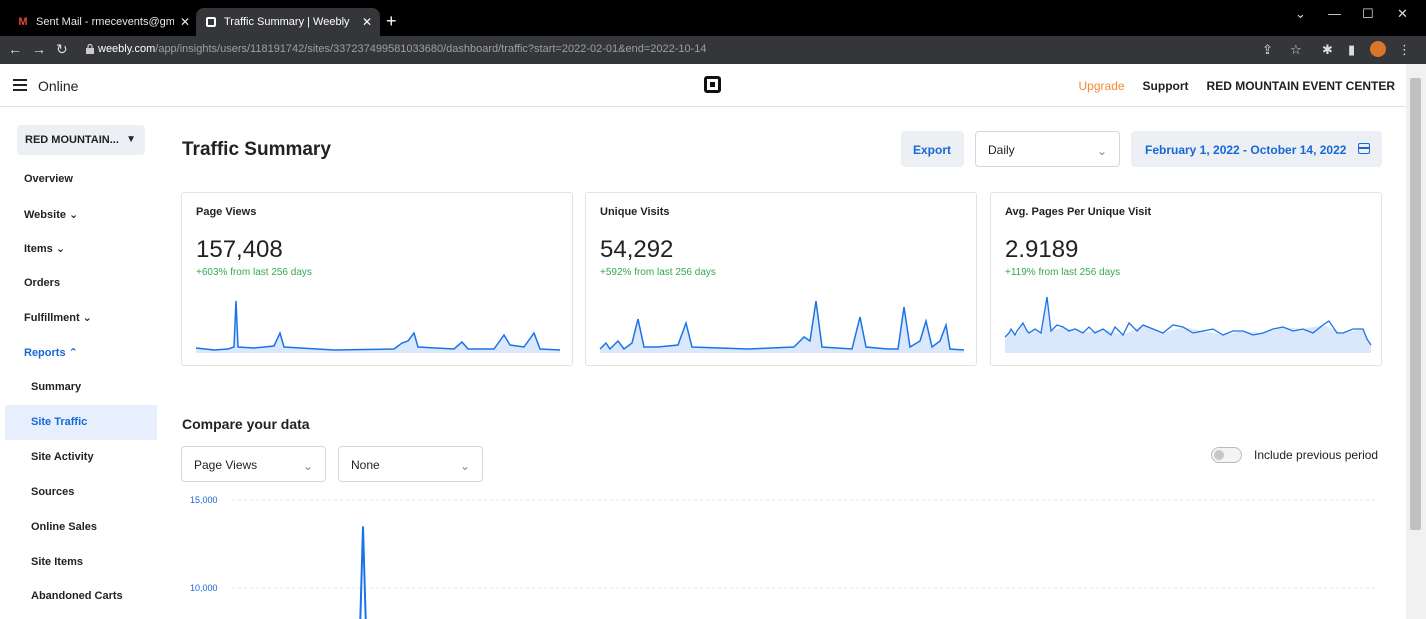 The image size is (1426, 619). What do you see at coordinates (256, 149) in the screenshot?
I see `page-title: Traffic Summary` at bounding box center [256, 149].